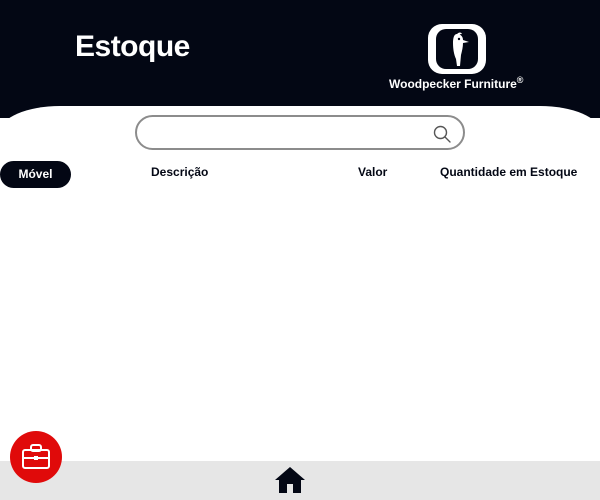 The image size is (600, 500). What do you see at coordinates (35, 174) in the screenshot?
I see `column-header-movel: Móvel` at bounding box center [35, 174].